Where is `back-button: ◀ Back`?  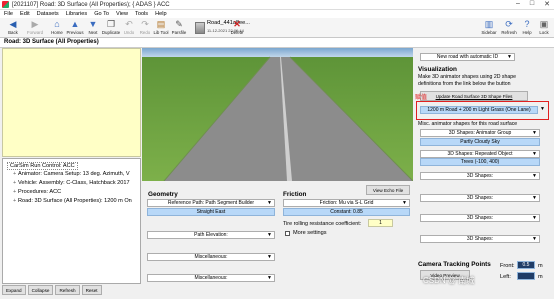
back-button: ◀ Back is located at coordinates (13, 28).